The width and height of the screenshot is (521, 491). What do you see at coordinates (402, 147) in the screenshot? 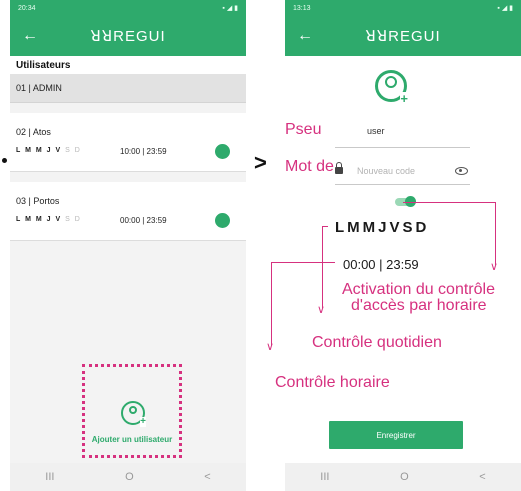
I see `username-underline` at bounding box center [402, 147].